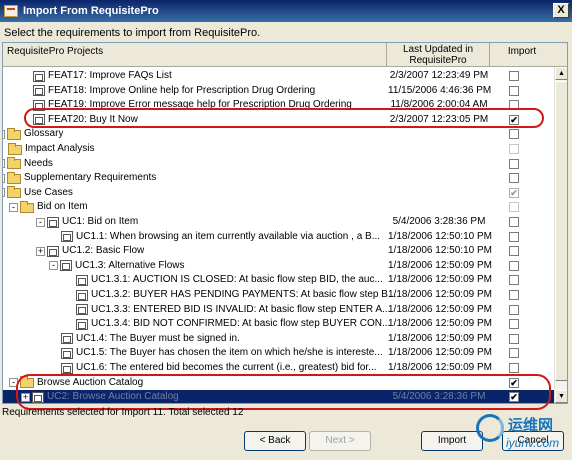  Describe the element at coordinates (561, 231) in the screenshot. I see `scroll-thumb` at that location.